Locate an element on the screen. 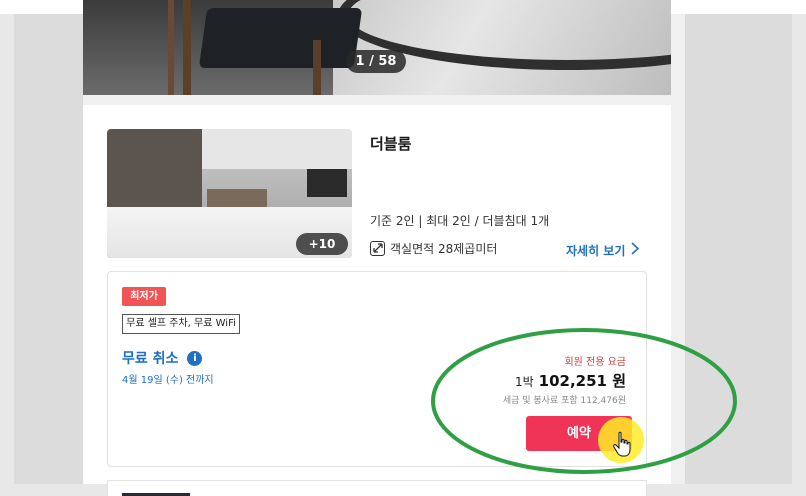 The width and height of the screenshot is (806, 496). detail-link: 자세히 보기 is located at coordinates (603, 250).